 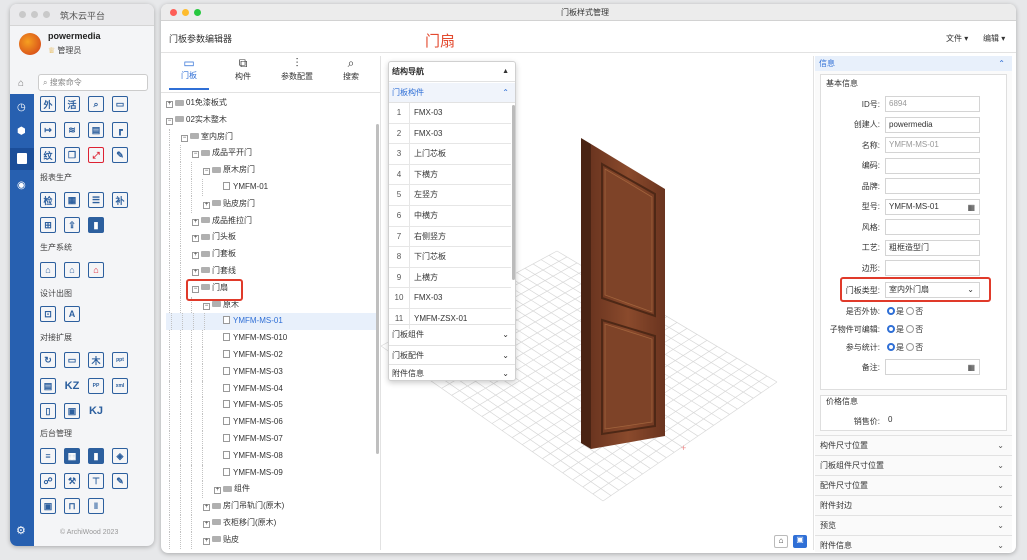 I want to click on info-section: 附件信息 ⌄, so click(x=913, y=545).